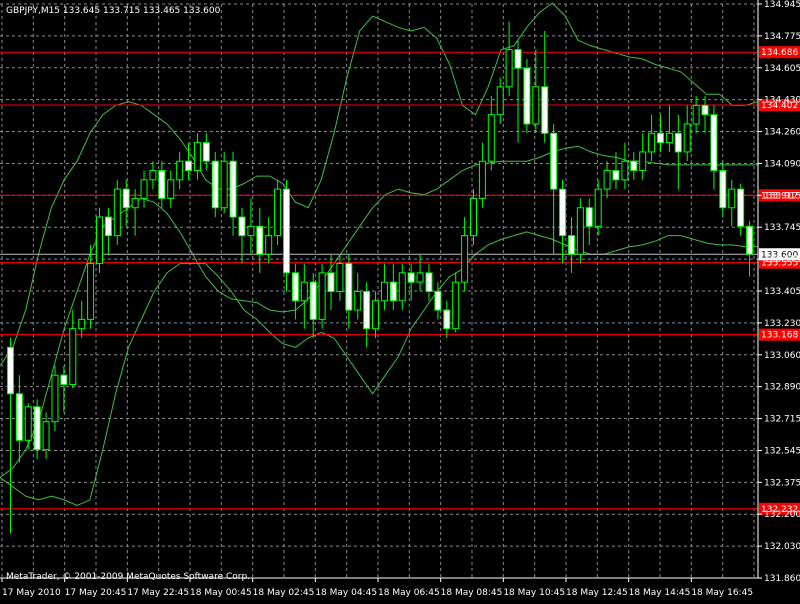  Describe the element at coordinates (284, 593) in the screenshot. I see `x-tick-label: 18 May 02:45` at that location.